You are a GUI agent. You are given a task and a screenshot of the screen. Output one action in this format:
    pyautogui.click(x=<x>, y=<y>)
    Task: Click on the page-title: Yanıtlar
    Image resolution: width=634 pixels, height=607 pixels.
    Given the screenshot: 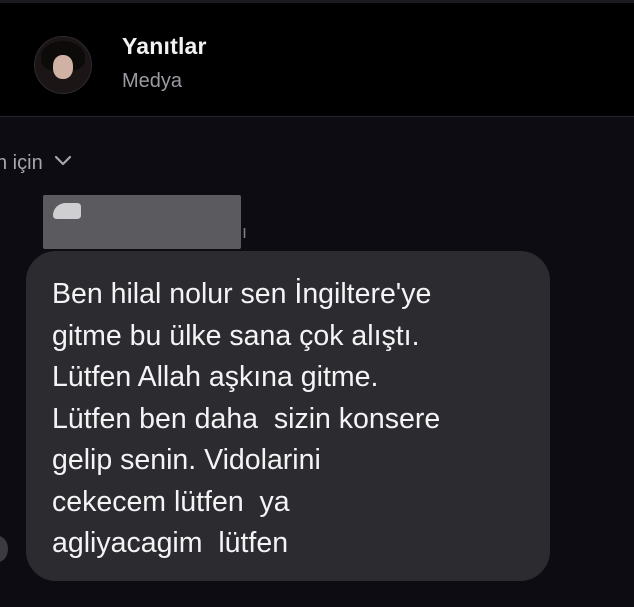 What is the action you would take?
    pyautogui.click(x=164, y=46)
    